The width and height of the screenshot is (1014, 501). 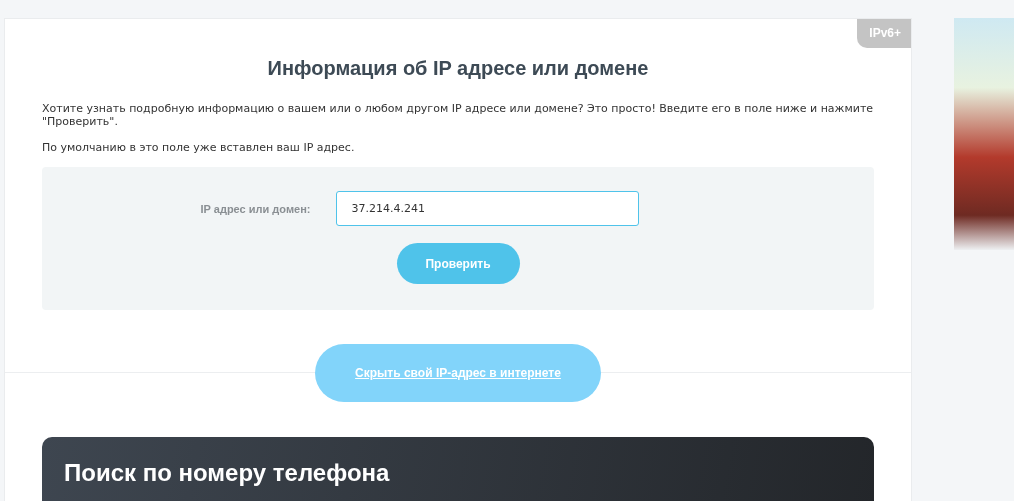 I want to click on card-title: Поиск по номеру телефона, so click(x=227, y=473).